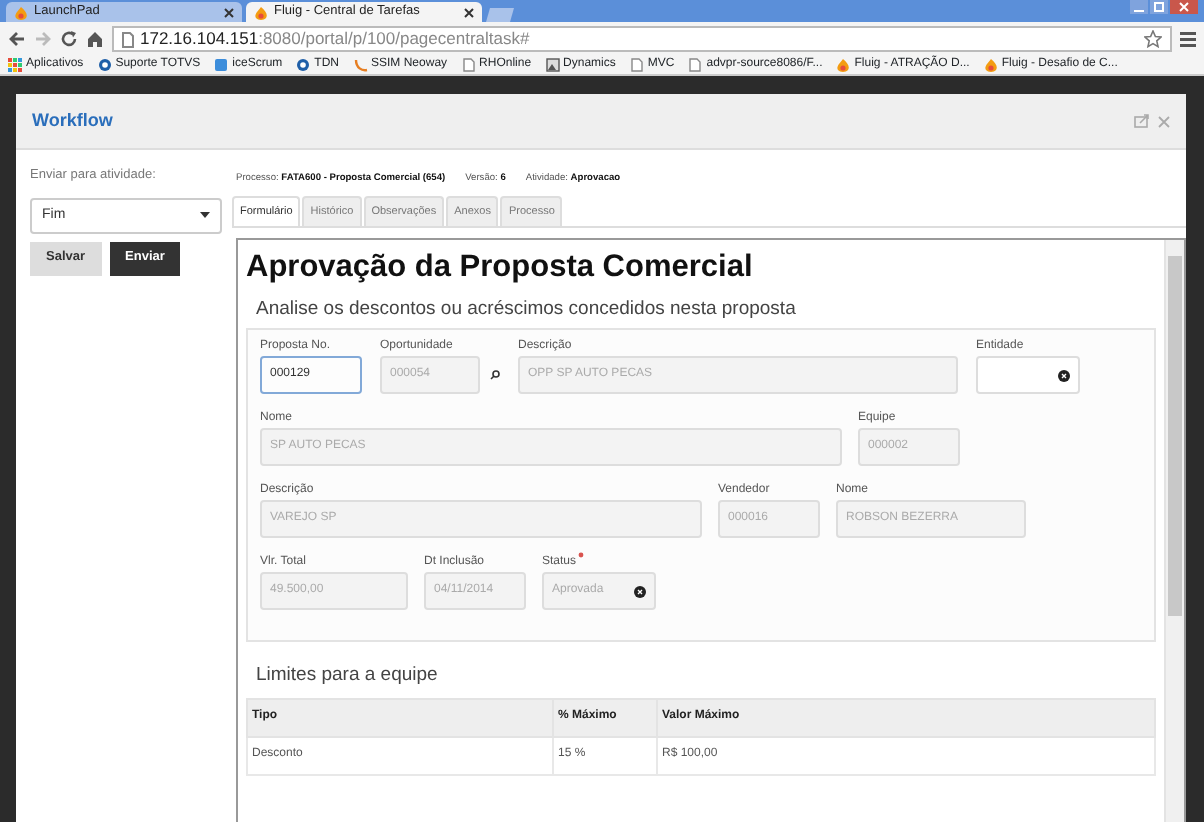  Describe the element at coordinates (1175, 436) in the screenshot. I see `scrollbar-thumb` at that location.